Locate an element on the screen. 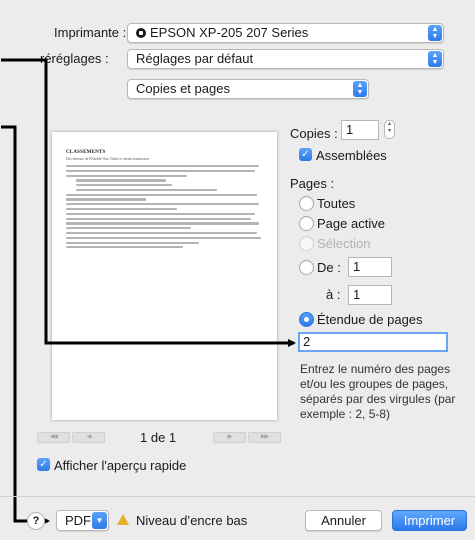 This screenshot has height=540, width=475. footer-separator is located at coordinates (237, 496).